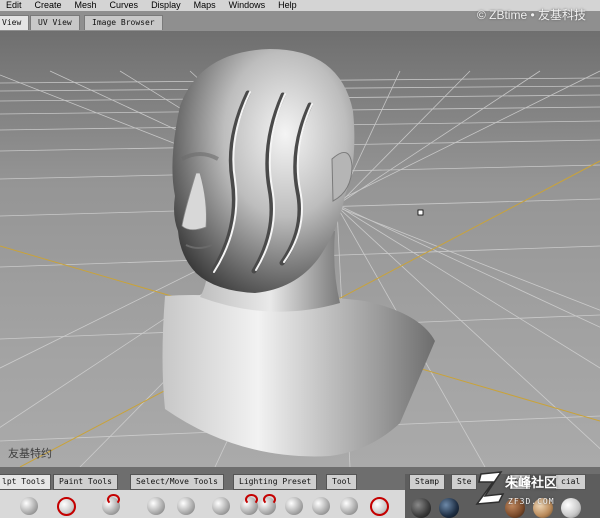 The height and width of the screenshot is (518, 600). Describe the element at coordinates (86, 5) in the screenshot. I see `menu-mesh: Mesh` at that location.